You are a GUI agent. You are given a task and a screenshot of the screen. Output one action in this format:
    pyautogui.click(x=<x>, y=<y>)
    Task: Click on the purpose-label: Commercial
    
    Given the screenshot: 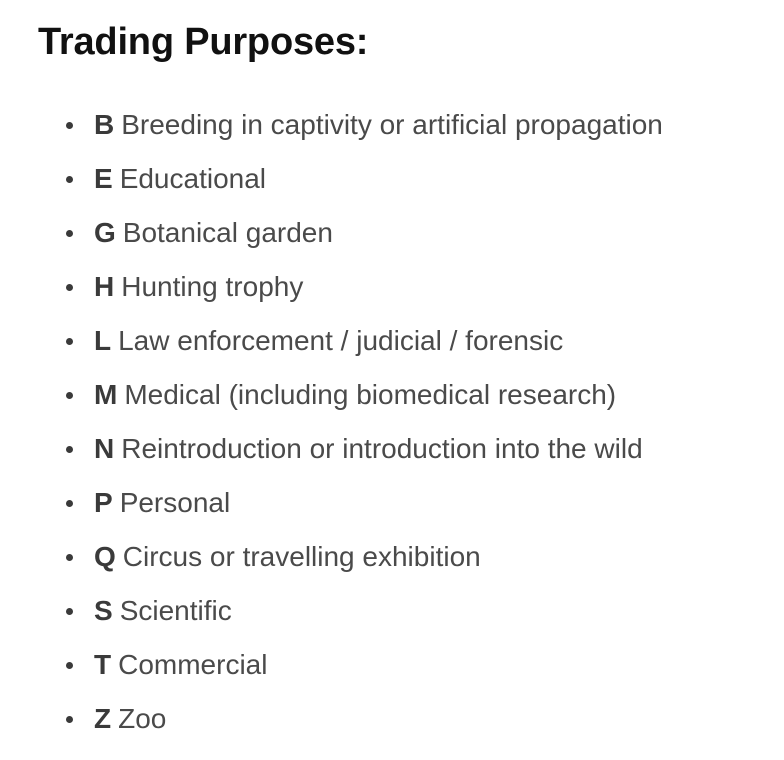 What is the action you would take?
    pyautogui.click(x=193, y=664)
    